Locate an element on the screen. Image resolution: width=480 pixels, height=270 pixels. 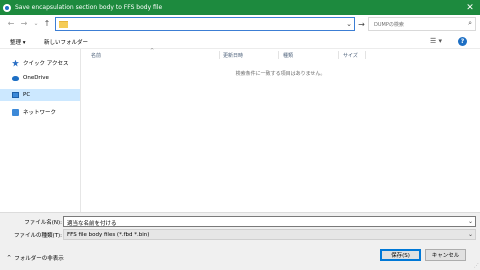
sidebar-item-onedrive: OneDrive is located at coordinates (40, 78).